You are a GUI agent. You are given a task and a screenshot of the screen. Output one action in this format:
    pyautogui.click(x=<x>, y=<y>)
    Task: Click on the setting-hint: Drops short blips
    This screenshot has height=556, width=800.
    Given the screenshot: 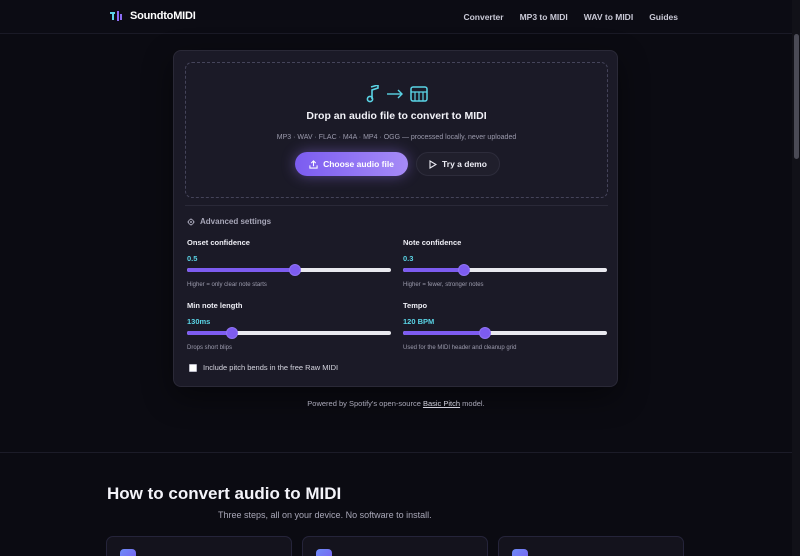 What is the action you would take?
    pyautogui.click(x=210, y=348)
    